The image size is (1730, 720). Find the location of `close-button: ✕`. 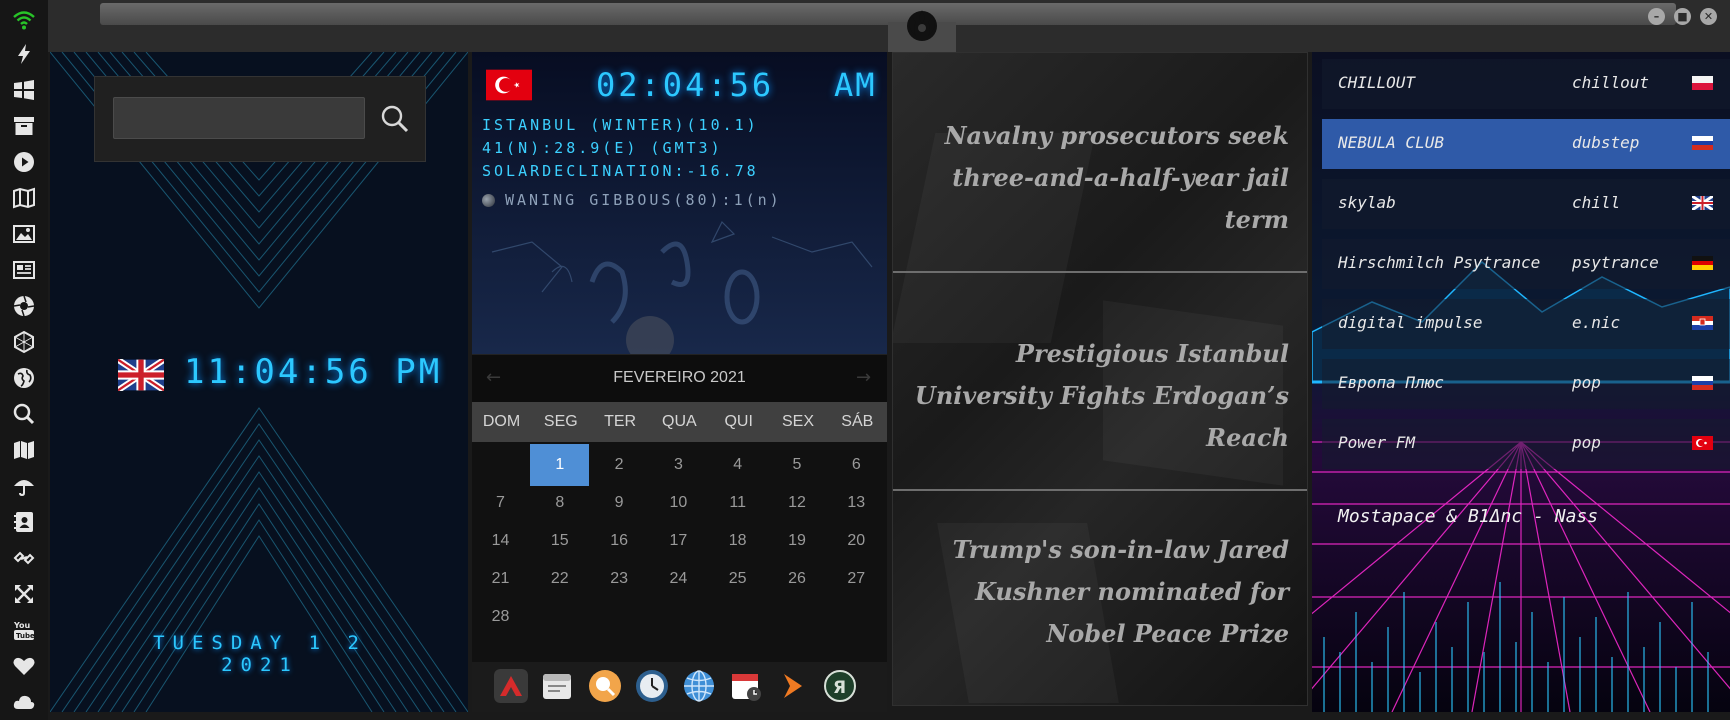

close-button: ✕ is located at coordinates (1708, 16).